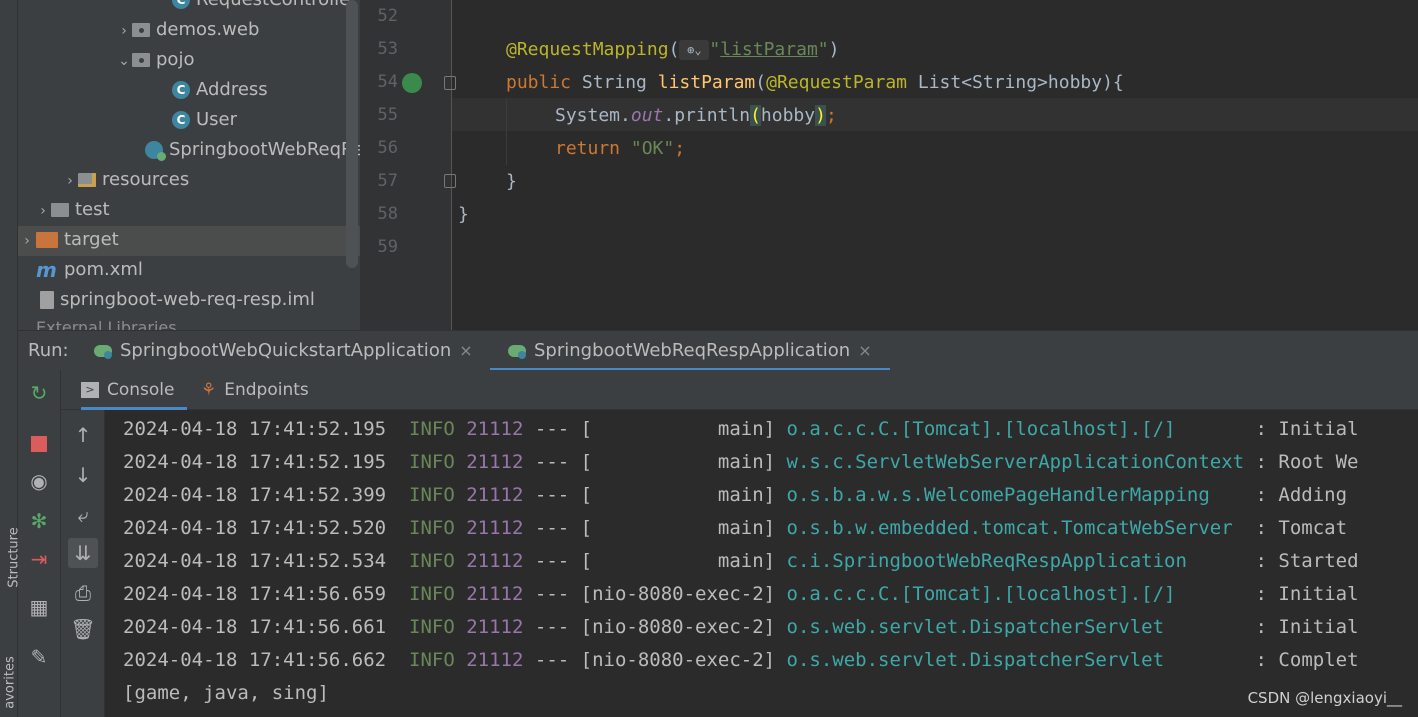 The image size is (1418, 717). Describe the element at coordinates (408, 165) in the screenshot. I see `editor-gutter: 52 53 54 55 56 57 58 59` at that location.